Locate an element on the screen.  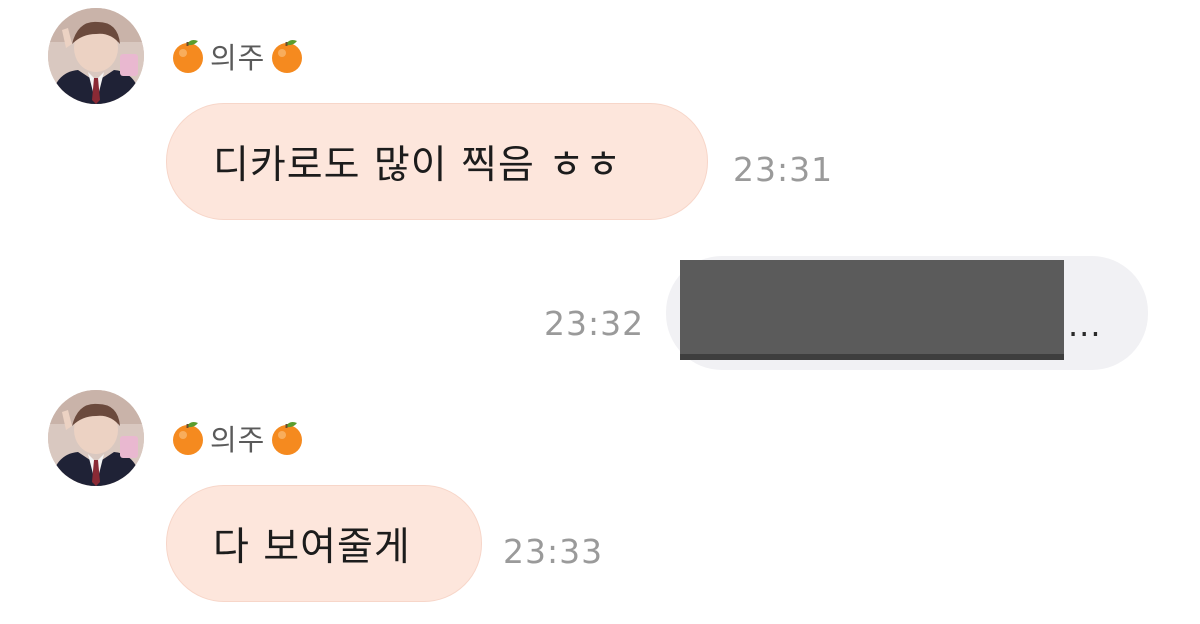
message-bubble: 다 보여줄게 is located at coordinates (324, 543).